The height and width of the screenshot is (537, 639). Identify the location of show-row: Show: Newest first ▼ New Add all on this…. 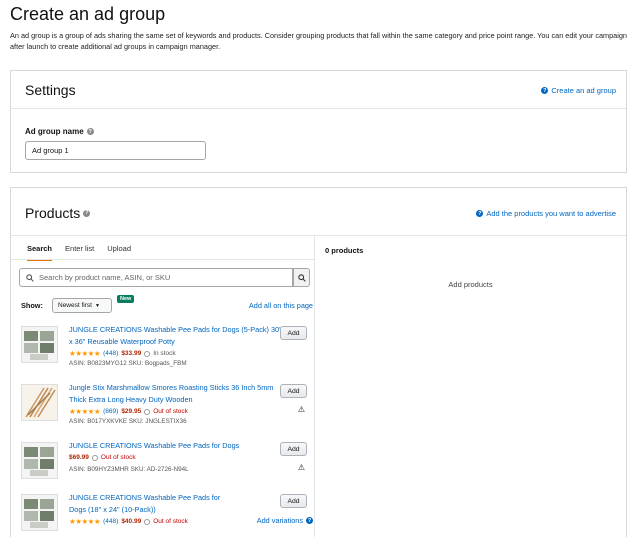
(167, 304).